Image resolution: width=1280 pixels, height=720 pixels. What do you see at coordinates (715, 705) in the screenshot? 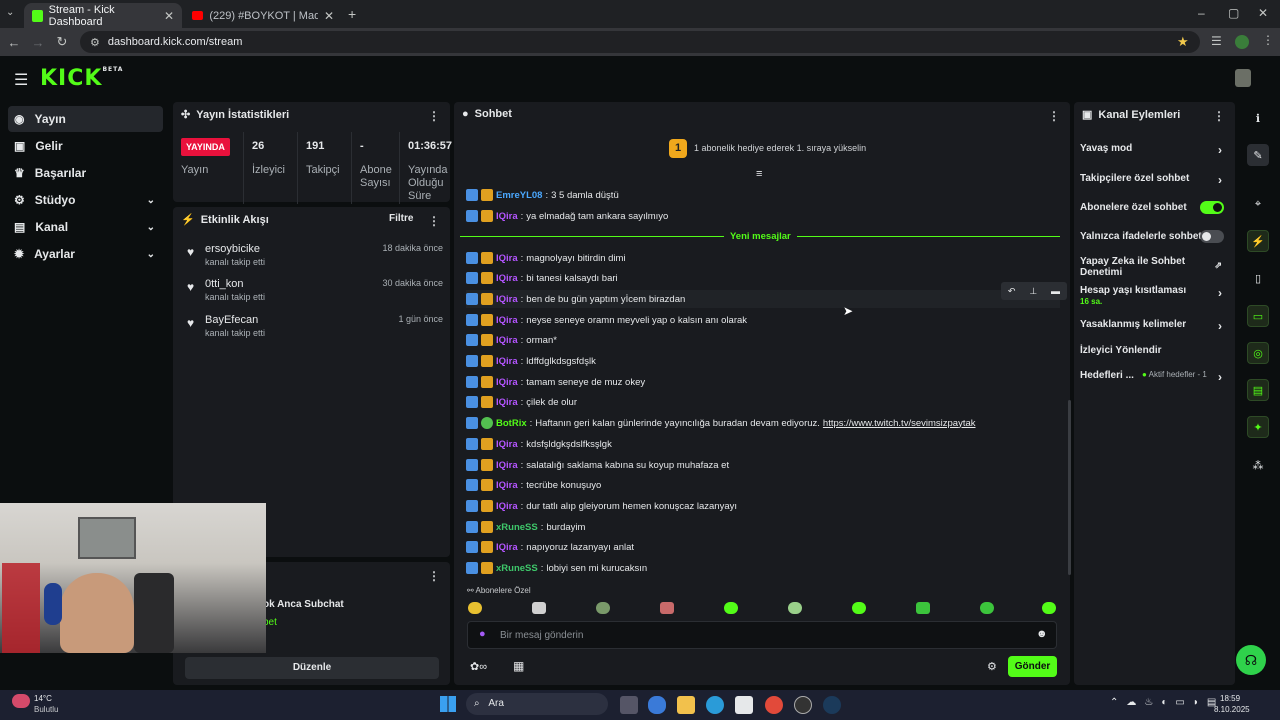
I see `edge-icon` at bounding box center [715, 705].